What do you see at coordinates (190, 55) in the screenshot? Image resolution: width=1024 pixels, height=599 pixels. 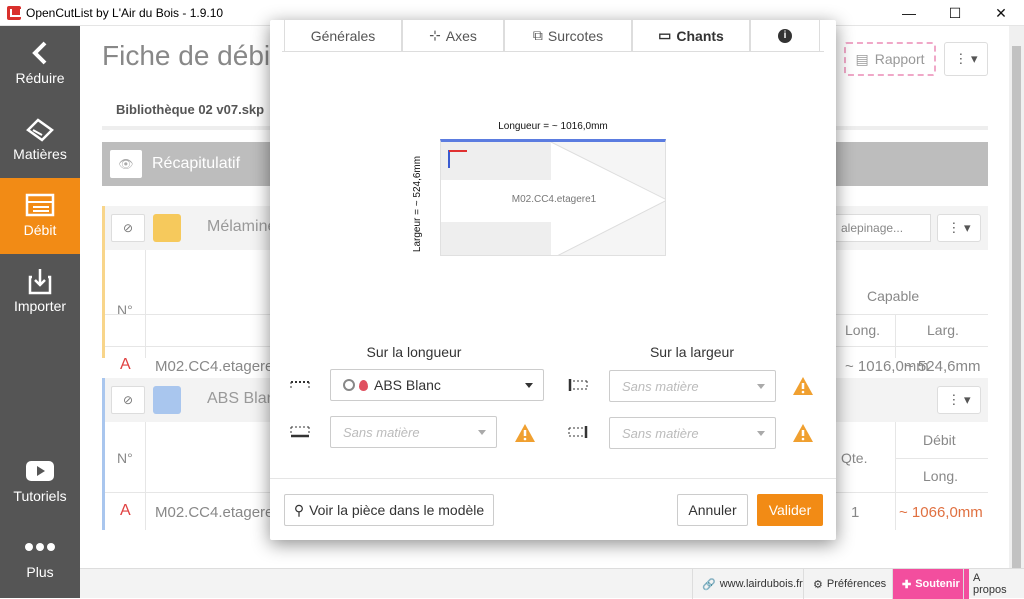 I see `page-title: Fiche de débit` at bounding box center [190, 55].